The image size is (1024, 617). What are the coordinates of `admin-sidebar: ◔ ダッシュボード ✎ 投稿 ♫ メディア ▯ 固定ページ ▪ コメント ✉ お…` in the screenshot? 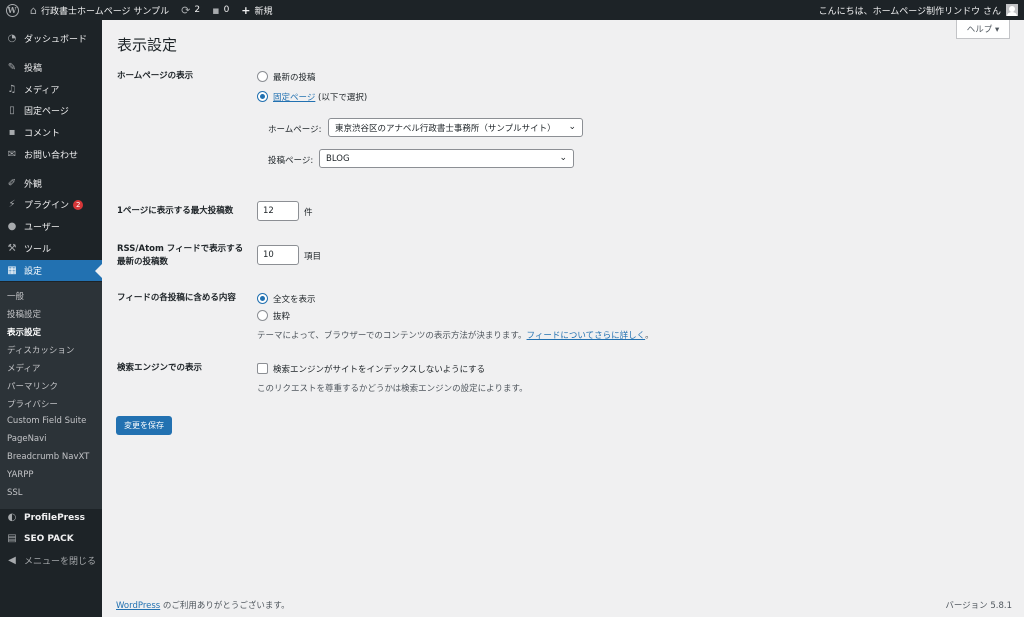 It's located at (51, 318).